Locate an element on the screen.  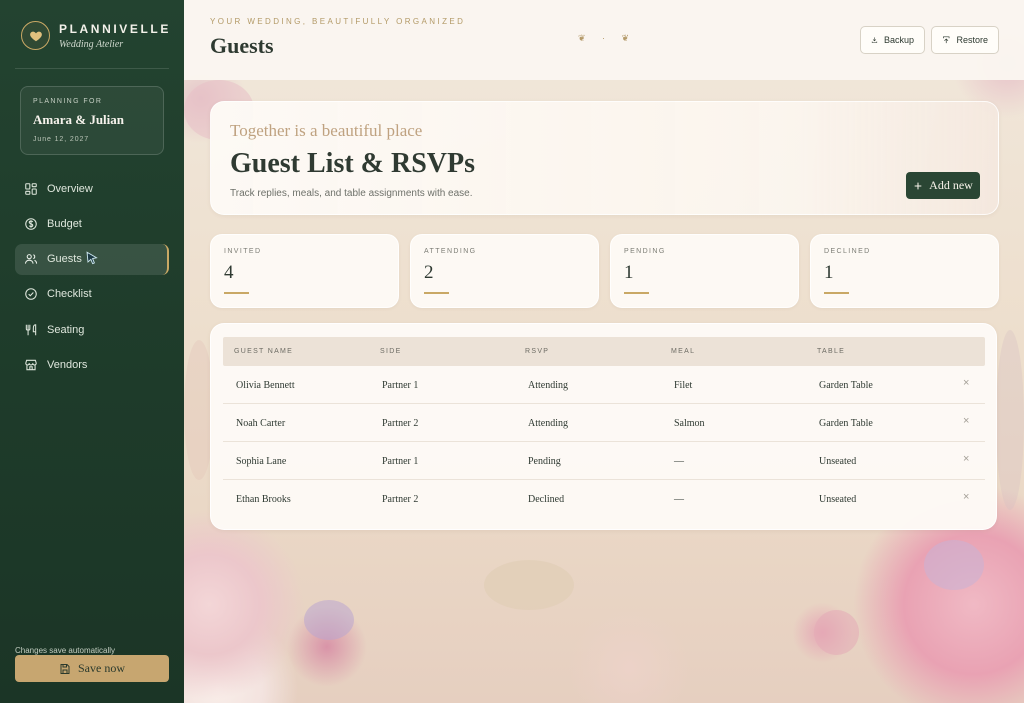
sidebar-item-guests: Guests is located at coordinates (92, 259).